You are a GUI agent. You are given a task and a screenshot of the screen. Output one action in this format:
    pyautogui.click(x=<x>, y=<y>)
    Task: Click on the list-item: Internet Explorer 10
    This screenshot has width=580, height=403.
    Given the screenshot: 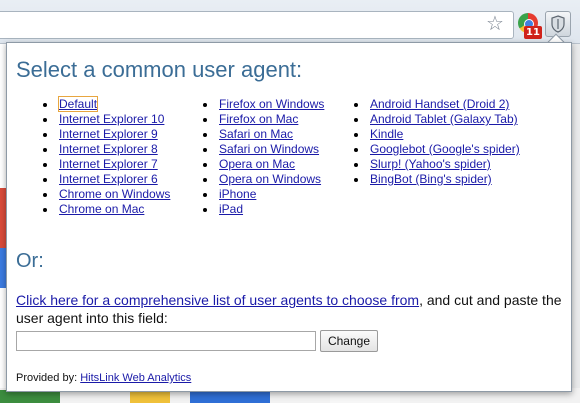 What is the action you would take?
    pyautogui.click(x=106, y=119)
    